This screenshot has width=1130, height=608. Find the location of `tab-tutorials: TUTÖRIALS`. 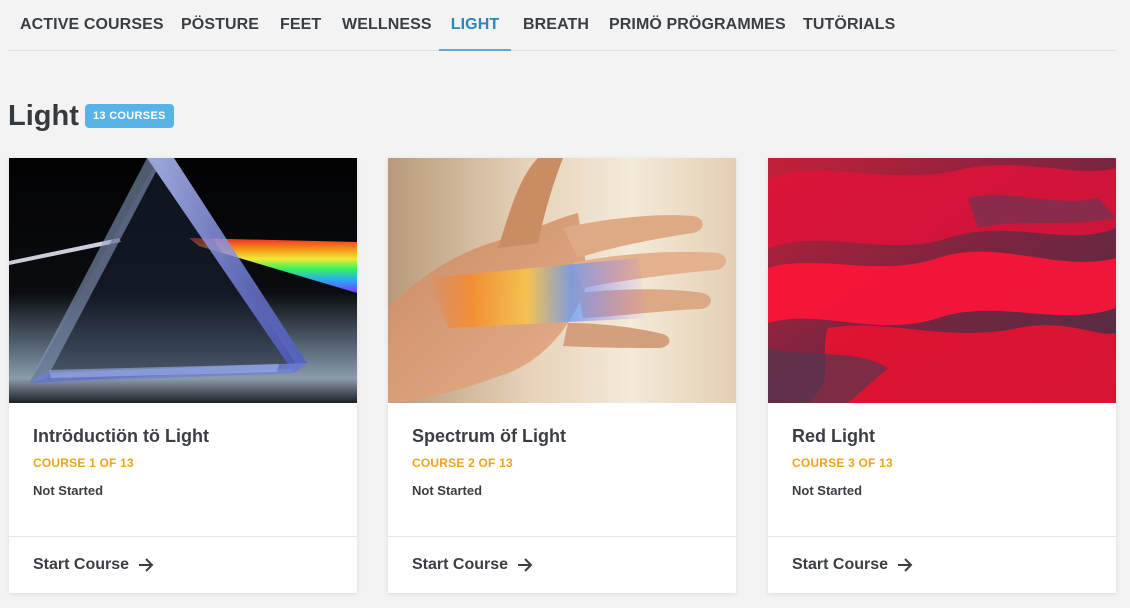

tab-tutorials: TUTÖRIALS is located at coordinates (849, 25).